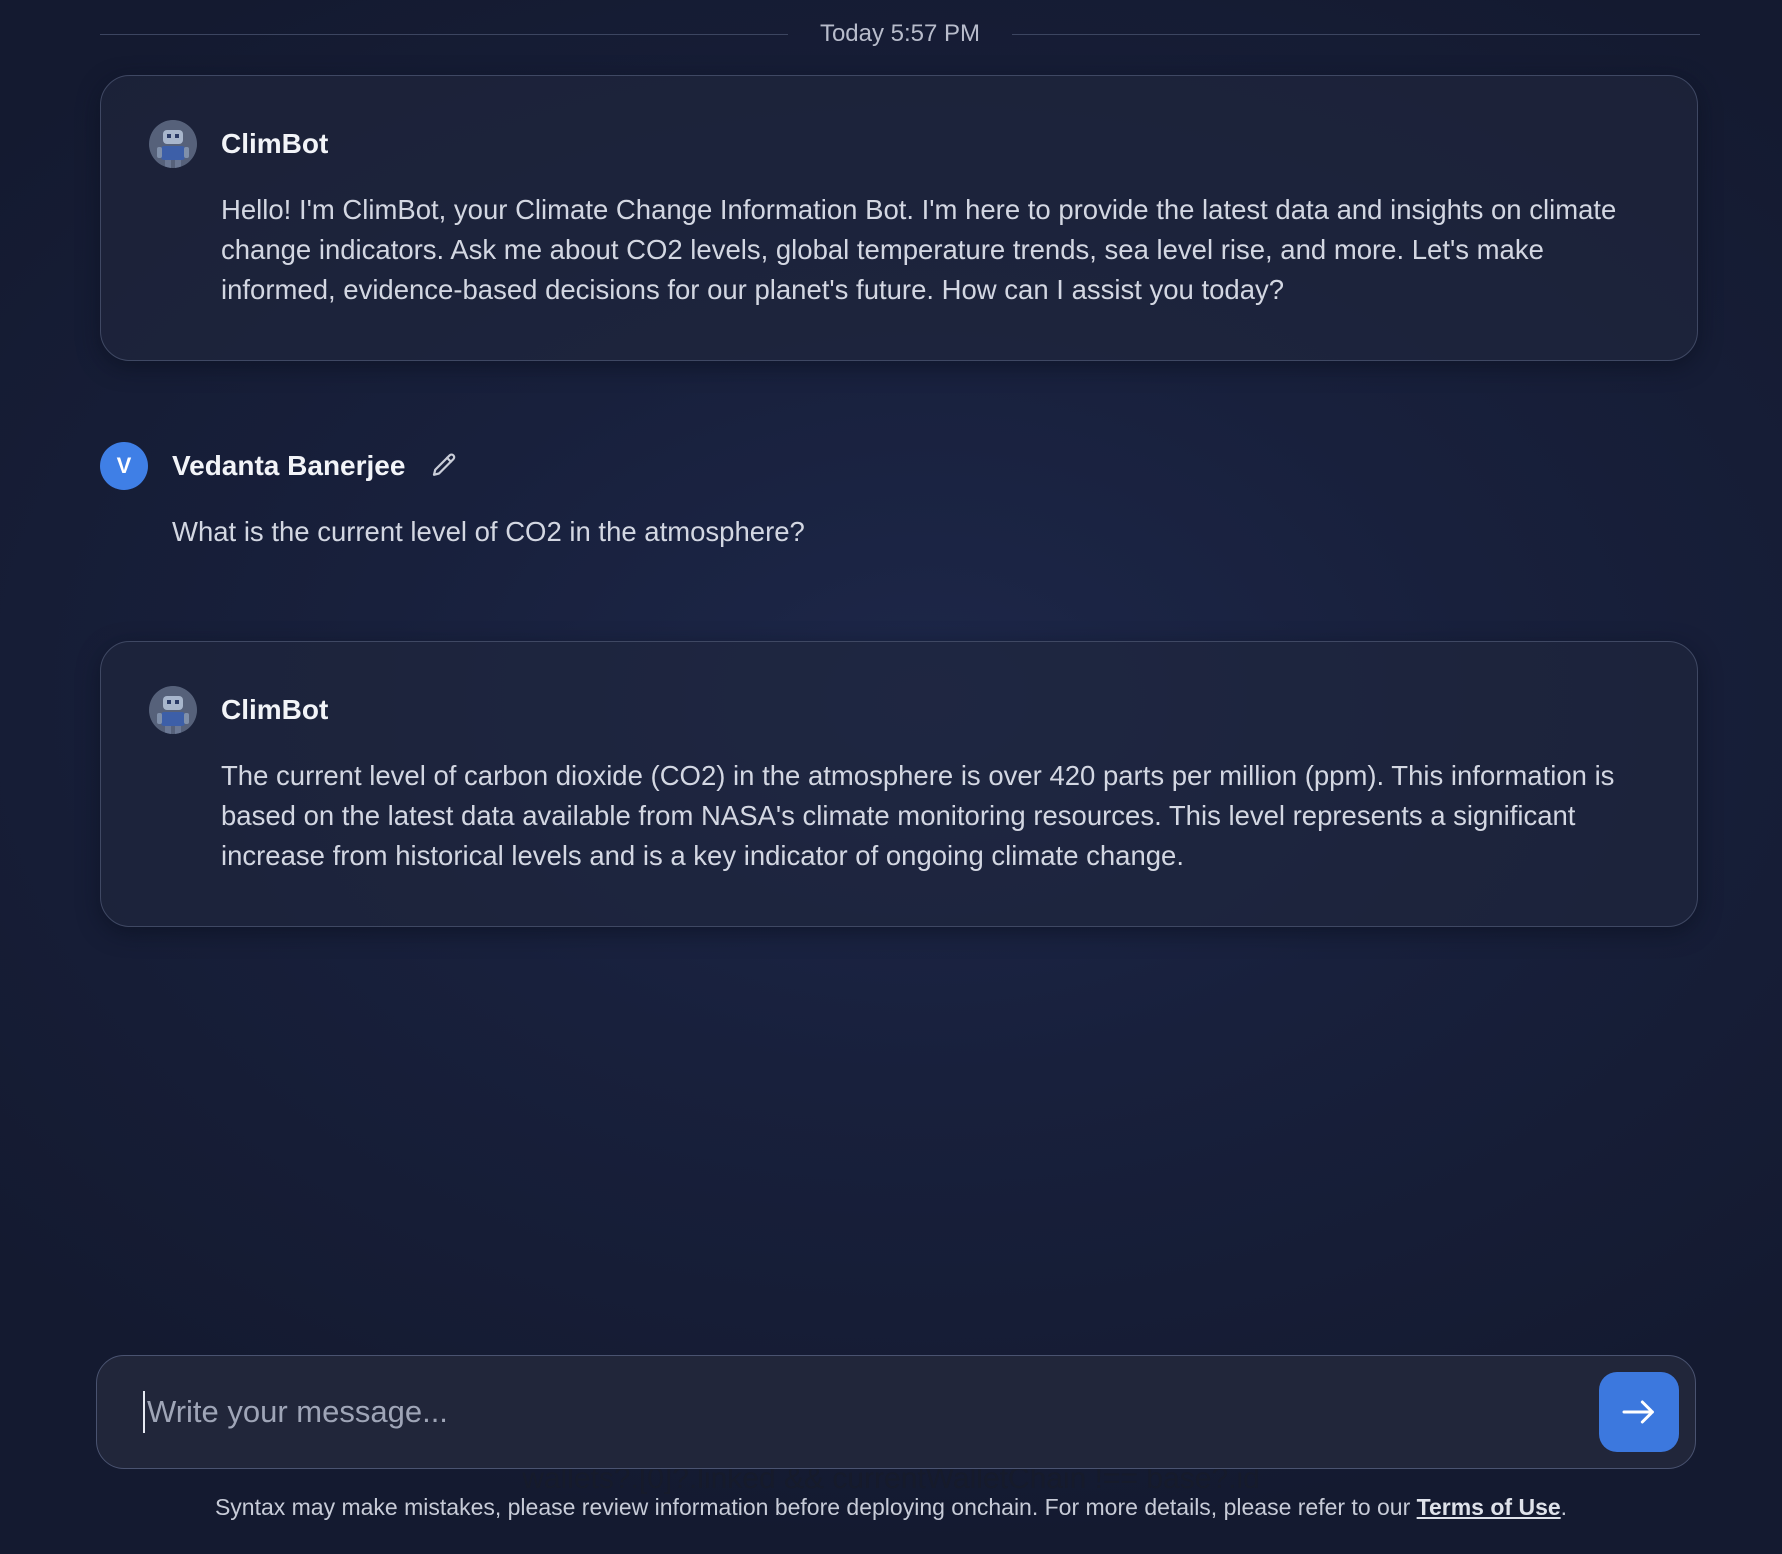  What do you see at coordinates (1489, 1507) in the screenshot?
I see `terms-of-use-link: Terms of Use` at bounding box center [1489, 1507].